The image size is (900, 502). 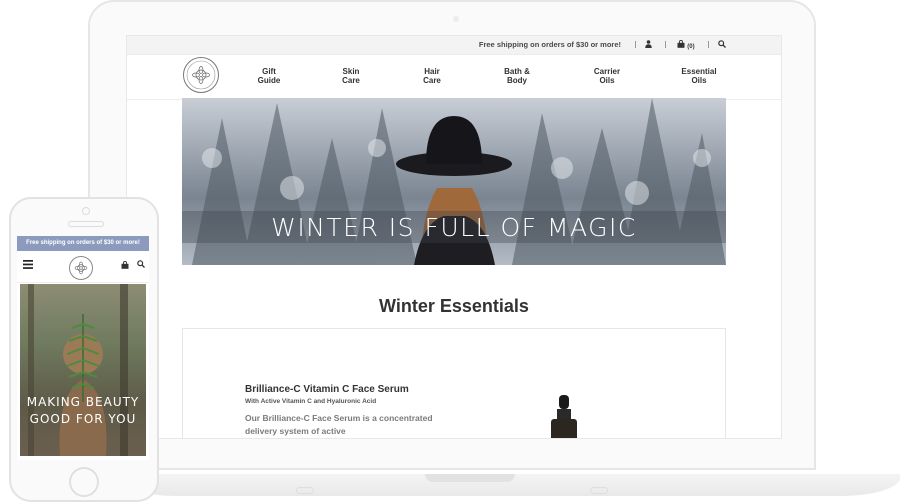 I want to click on mobile-screen: Free shipping on orders of $30 or more!, so click(x=83, y=348).